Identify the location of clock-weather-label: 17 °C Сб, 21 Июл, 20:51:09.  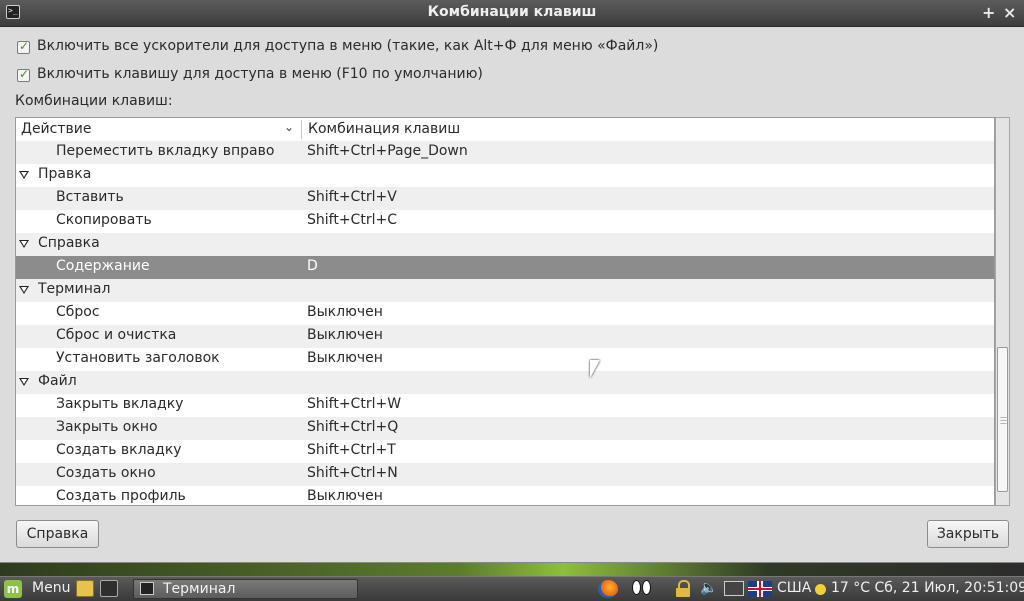
(927, 588).